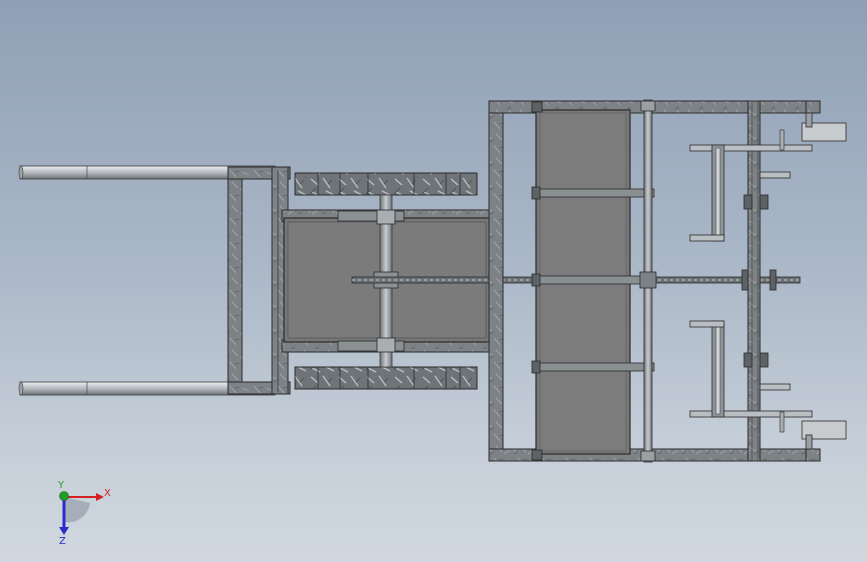 Image resolution: width=867 pixels, height=562 pixels. I want to click on axis-triad: X Y Z, so click(84, 513).